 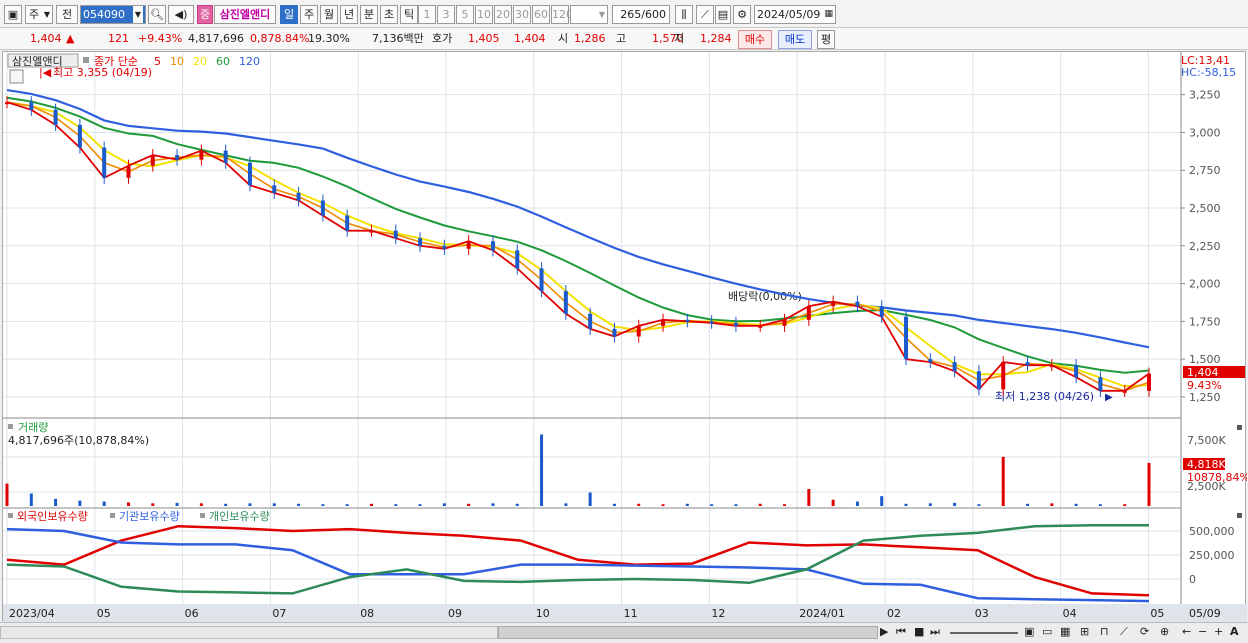 What do you see at coordinates (13, 14) in the screenshot?
I see `window-menu-icon: ▣` at bounding box center [13, 14].